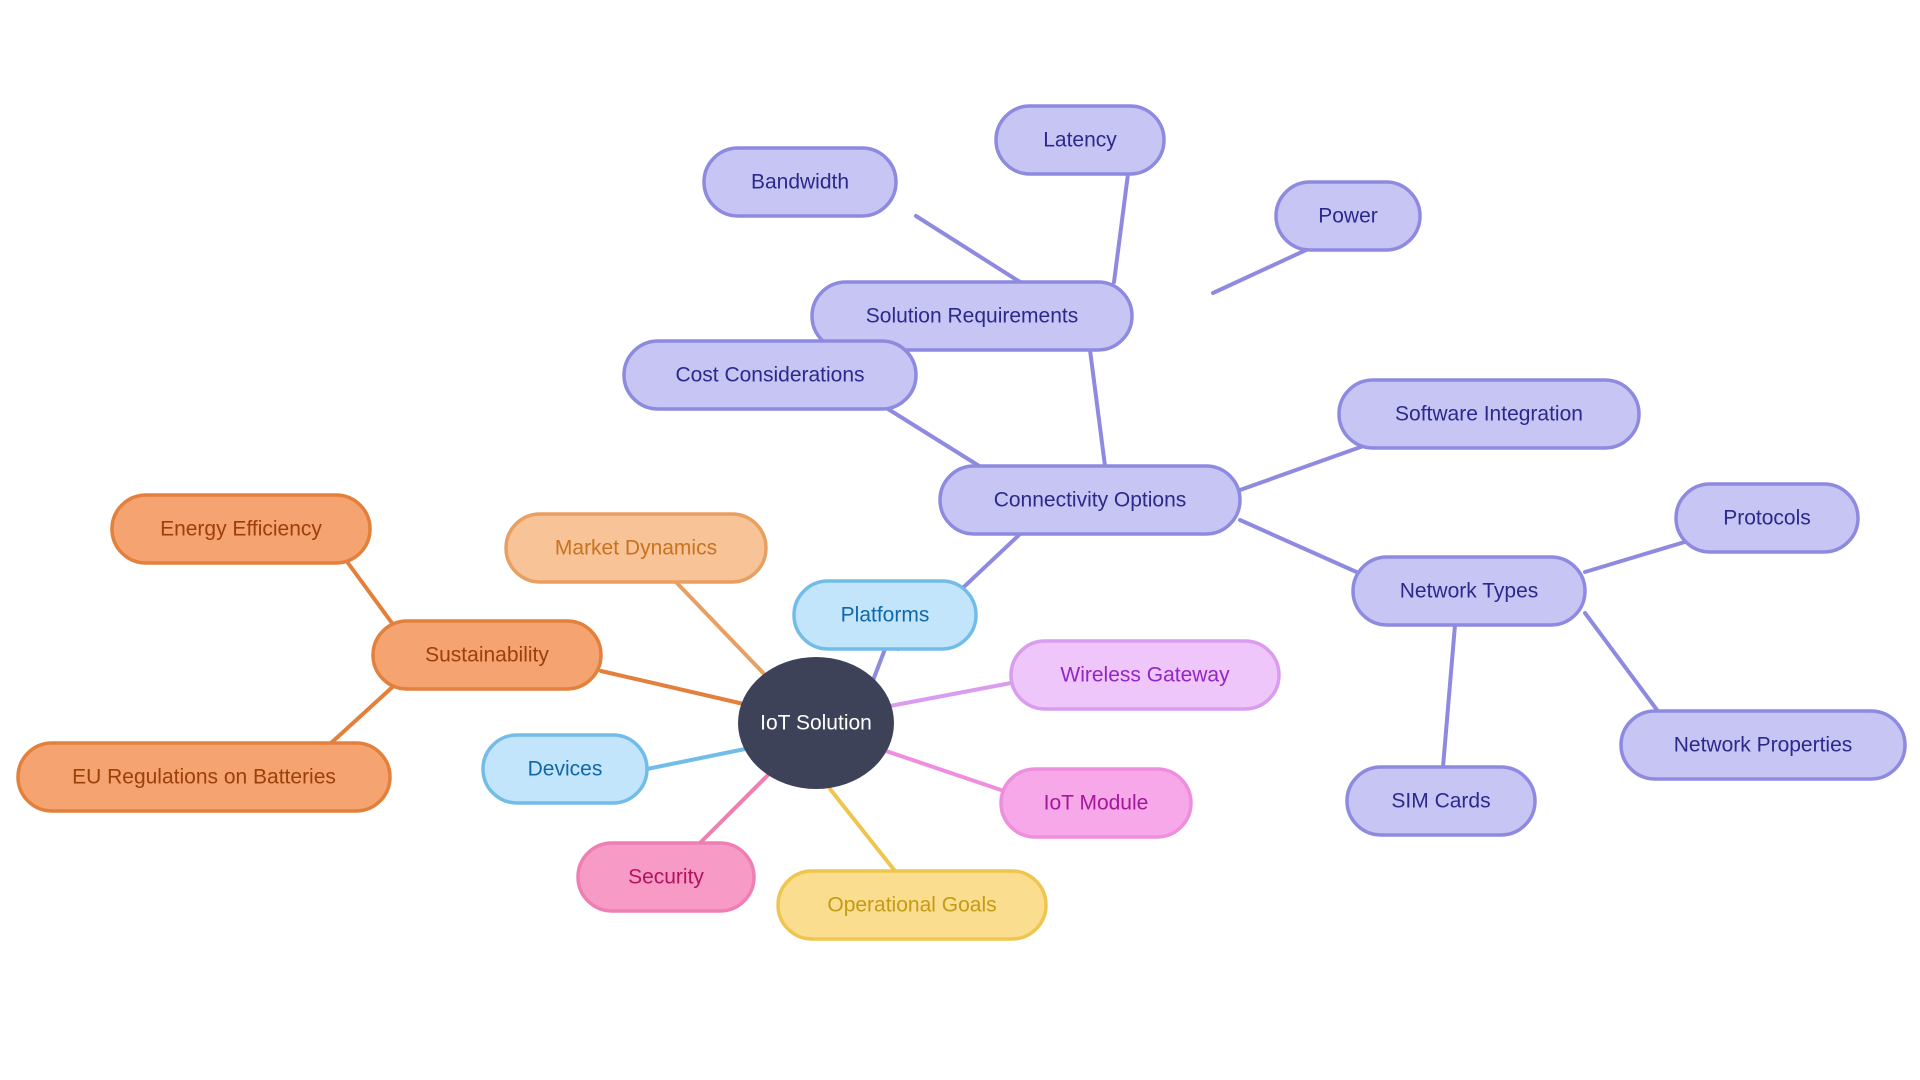 The height and width of the screenshot is (1080, 1920). I want to click on node-iot-module: IoT Module, so click(1096, 803).